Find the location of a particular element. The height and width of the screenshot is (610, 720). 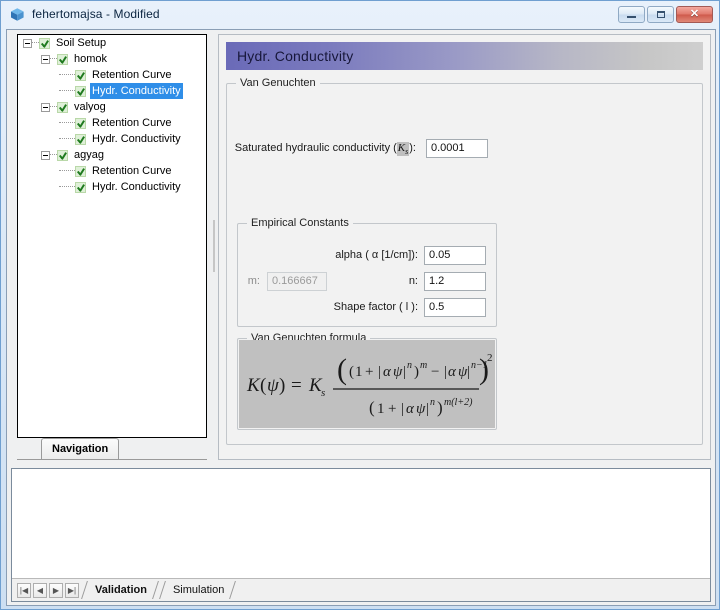

tree-item-valyog: valyog is located at coordinates (112, 107).